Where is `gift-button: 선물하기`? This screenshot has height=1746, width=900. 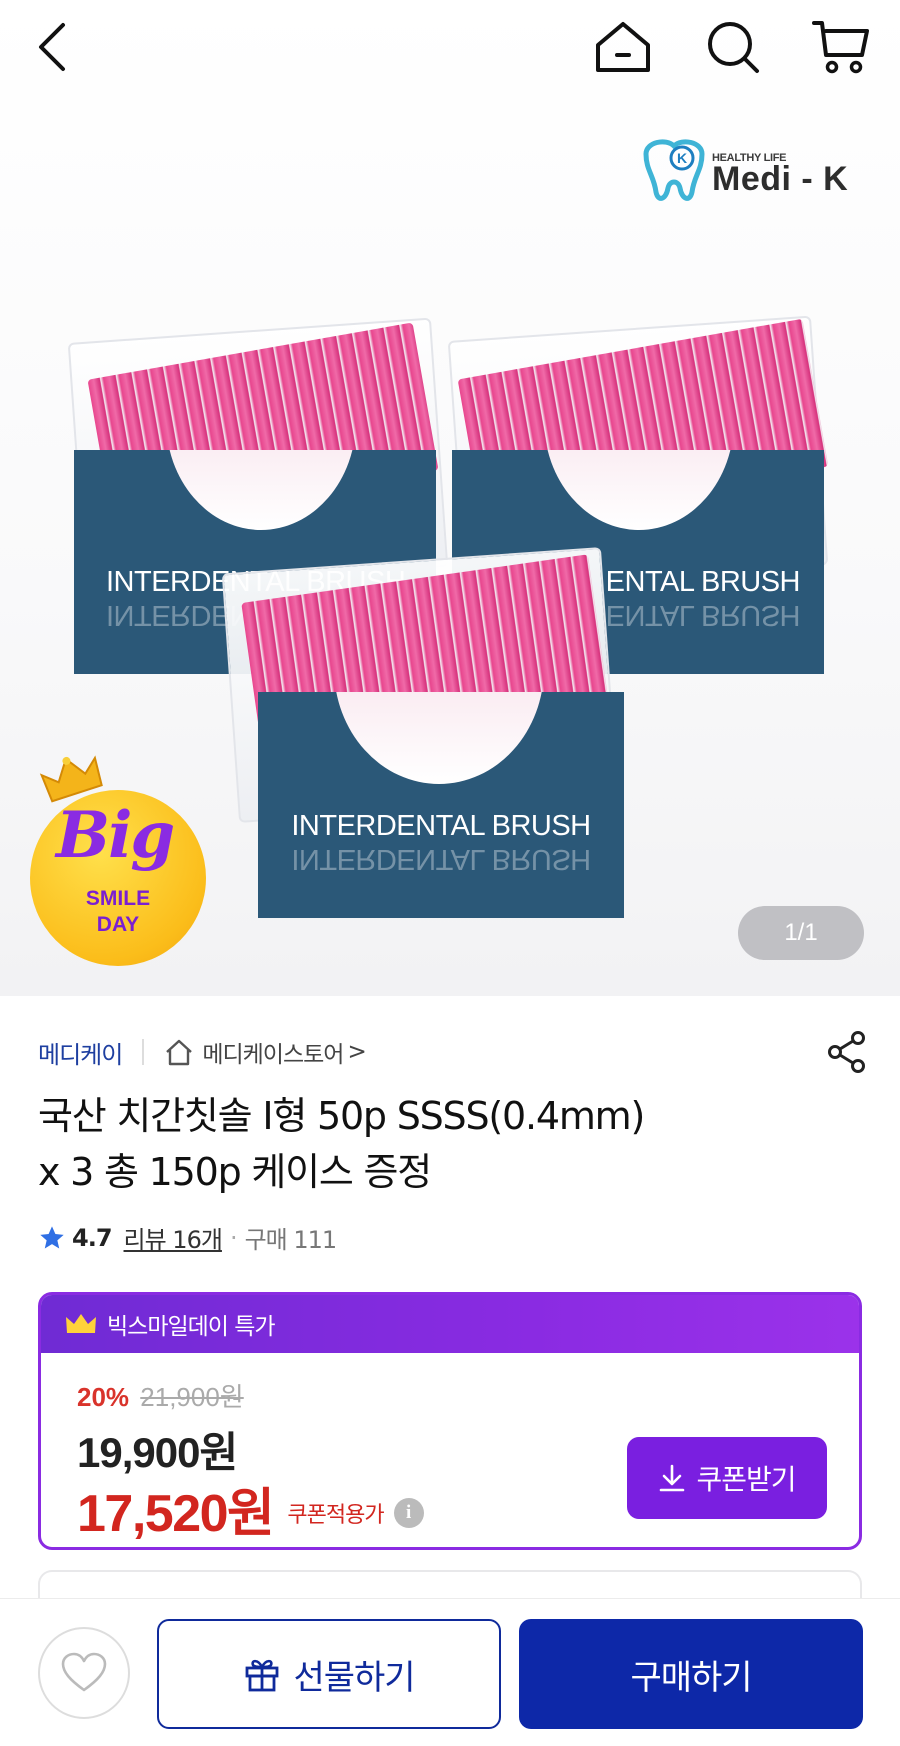 gift-button: 선물하기 is located at coordinates (329, 1674).